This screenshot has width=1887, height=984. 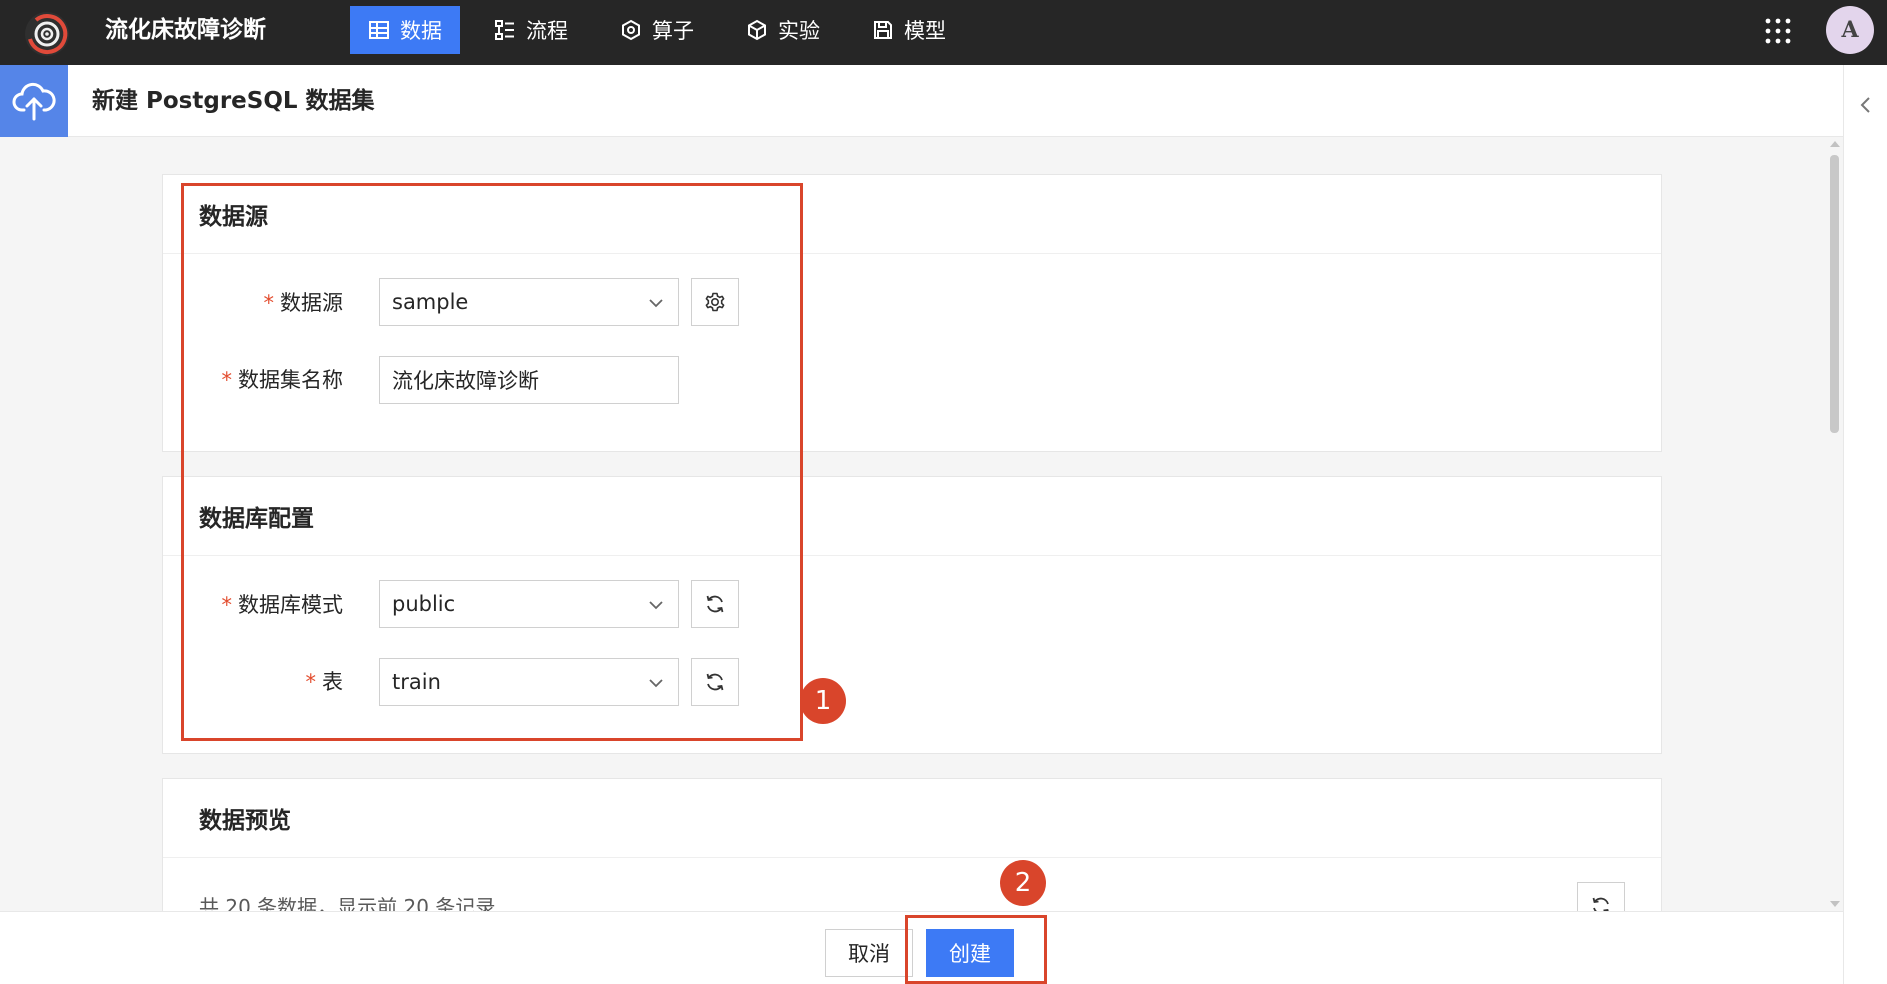 I want to click on nav-item-label: 实验, so click(x=799, y=31).